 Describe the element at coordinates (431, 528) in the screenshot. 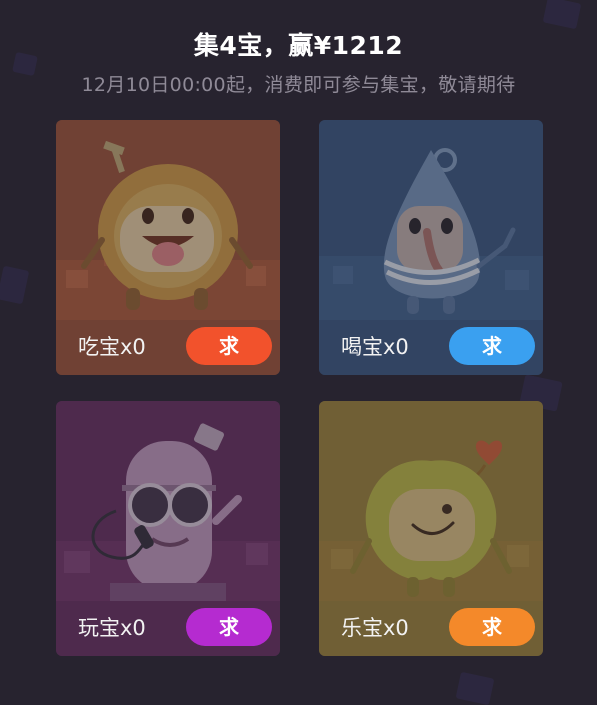

I see `card-lebao: 乐宝x0 求` at that location.